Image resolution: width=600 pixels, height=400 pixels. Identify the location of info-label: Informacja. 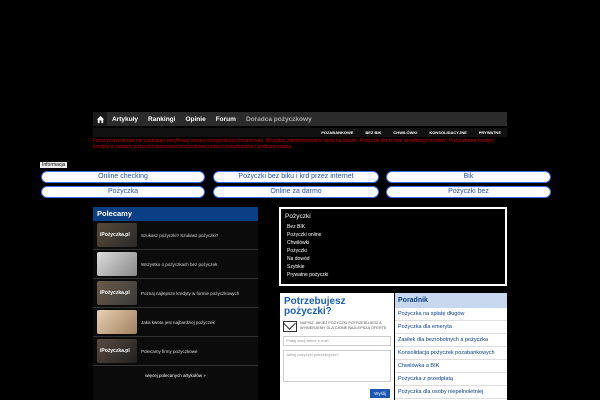
(54, 165).